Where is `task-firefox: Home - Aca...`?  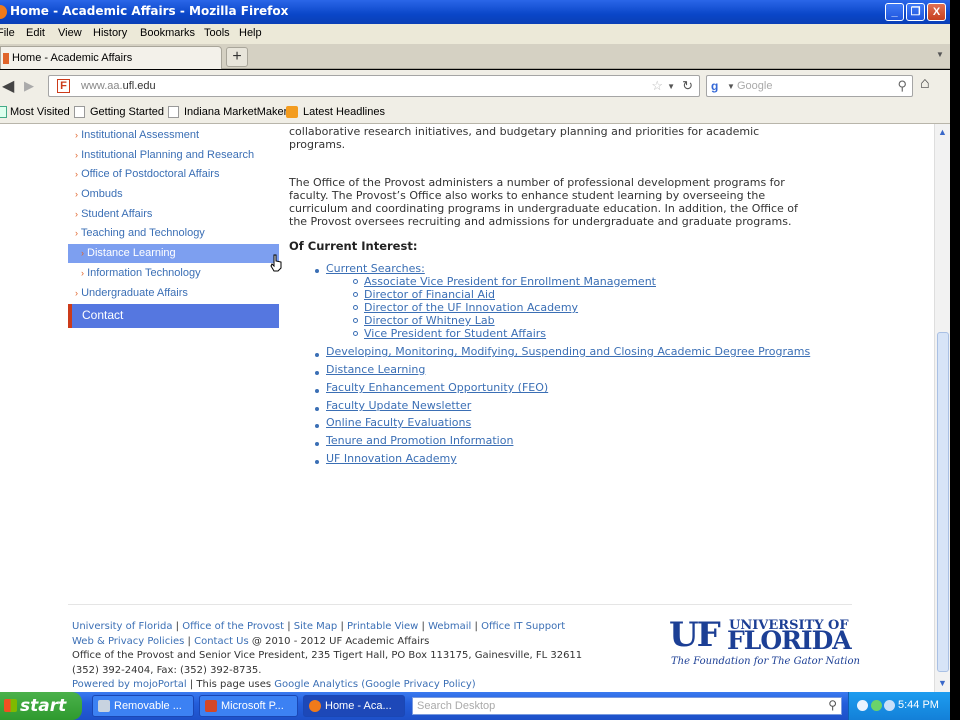
task-firefox: Home - Aca... is located at coordinates (354, 706).